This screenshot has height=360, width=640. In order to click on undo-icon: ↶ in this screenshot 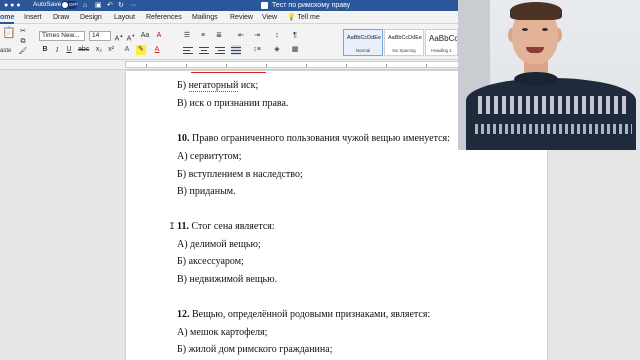, I will do `click(110, 5)`.